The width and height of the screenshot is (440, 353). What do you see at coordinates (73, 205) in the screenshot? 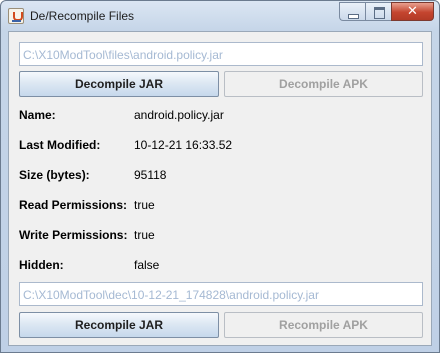
I see `detail-label: Read Permissions:` at bounding box center [73, 205].